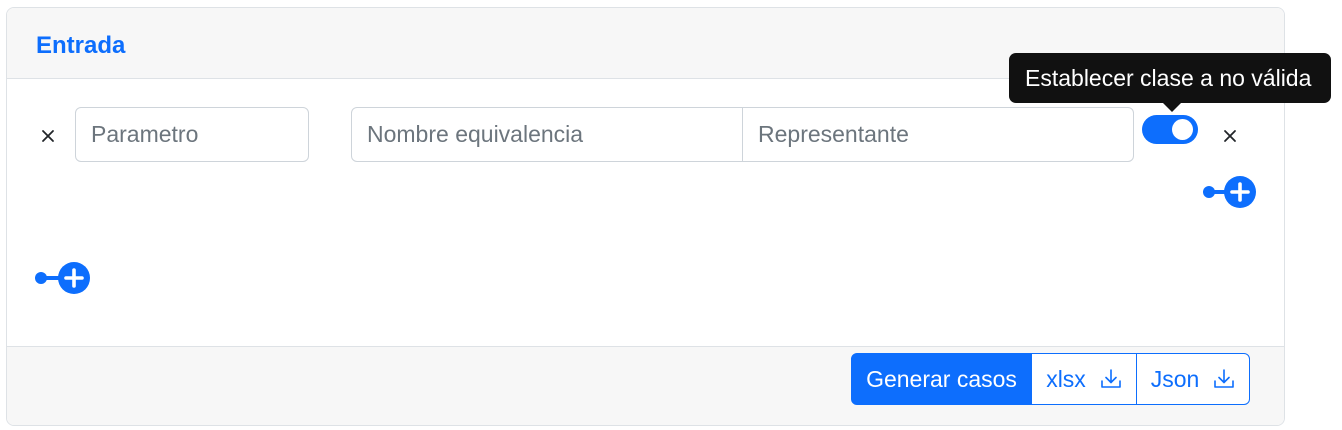  What do you see at coordinates (1175, 378) in the screenshot?
I see `json-label: Json` at bounding box center [1175, 378].